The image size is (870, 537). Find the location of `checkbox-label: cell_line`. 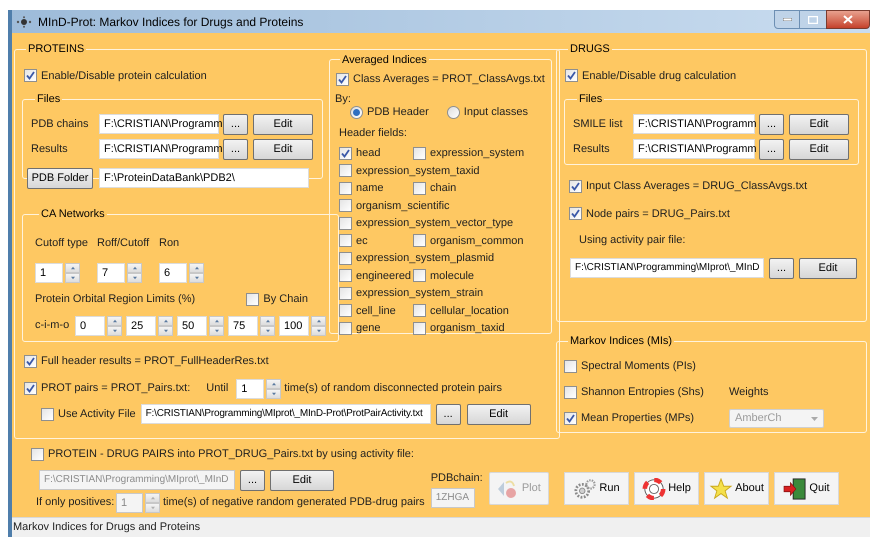

checkbox-label: cell_line is located at coordinates (376, 311).